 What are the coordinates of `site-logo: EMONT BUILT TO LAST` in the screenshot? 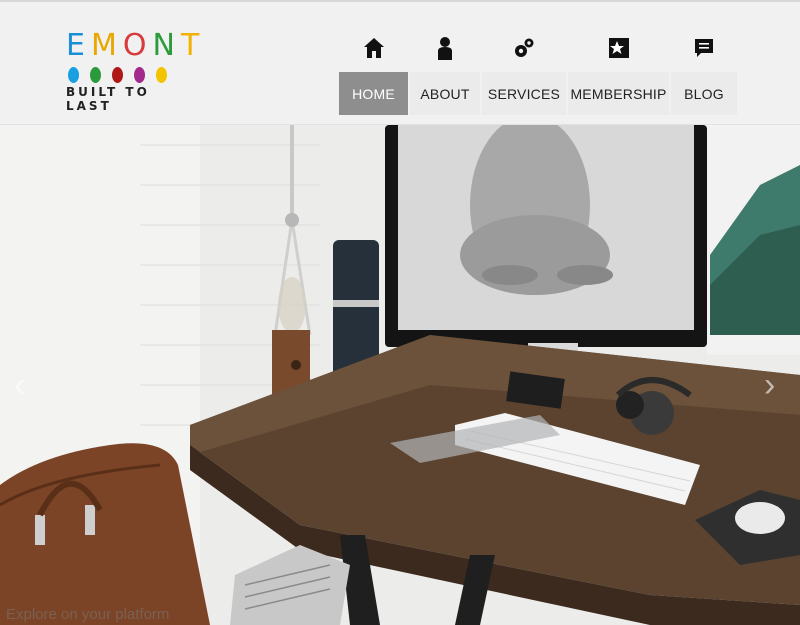 It's located at (132, 70).